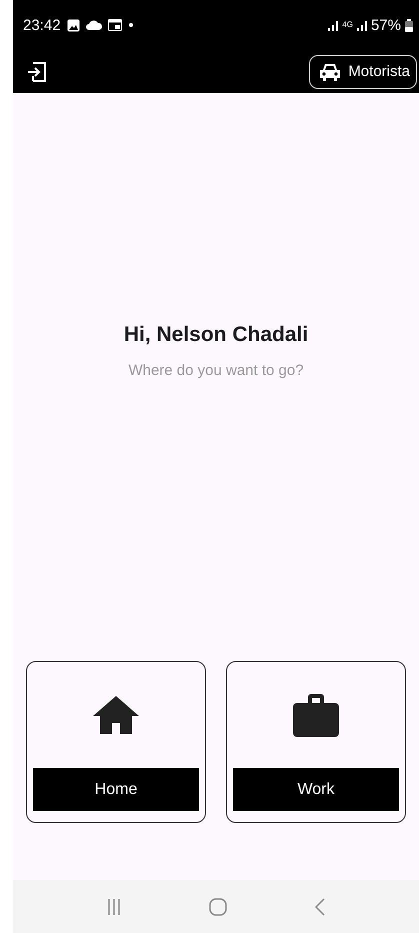 The image size is (419, 933). Describe the element at coordinates (42, 25) in the screenshot. I see `status-time: 23:42` at that location.